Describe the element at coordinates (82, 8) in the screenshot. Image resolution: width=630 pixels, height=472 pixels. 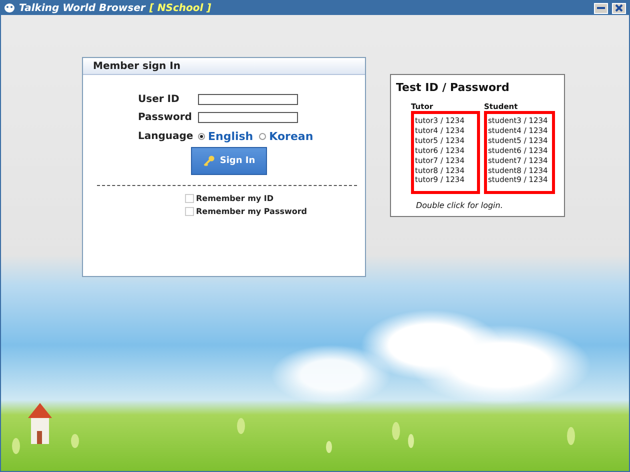
I see `window-title: Talking World Browser` at that location.